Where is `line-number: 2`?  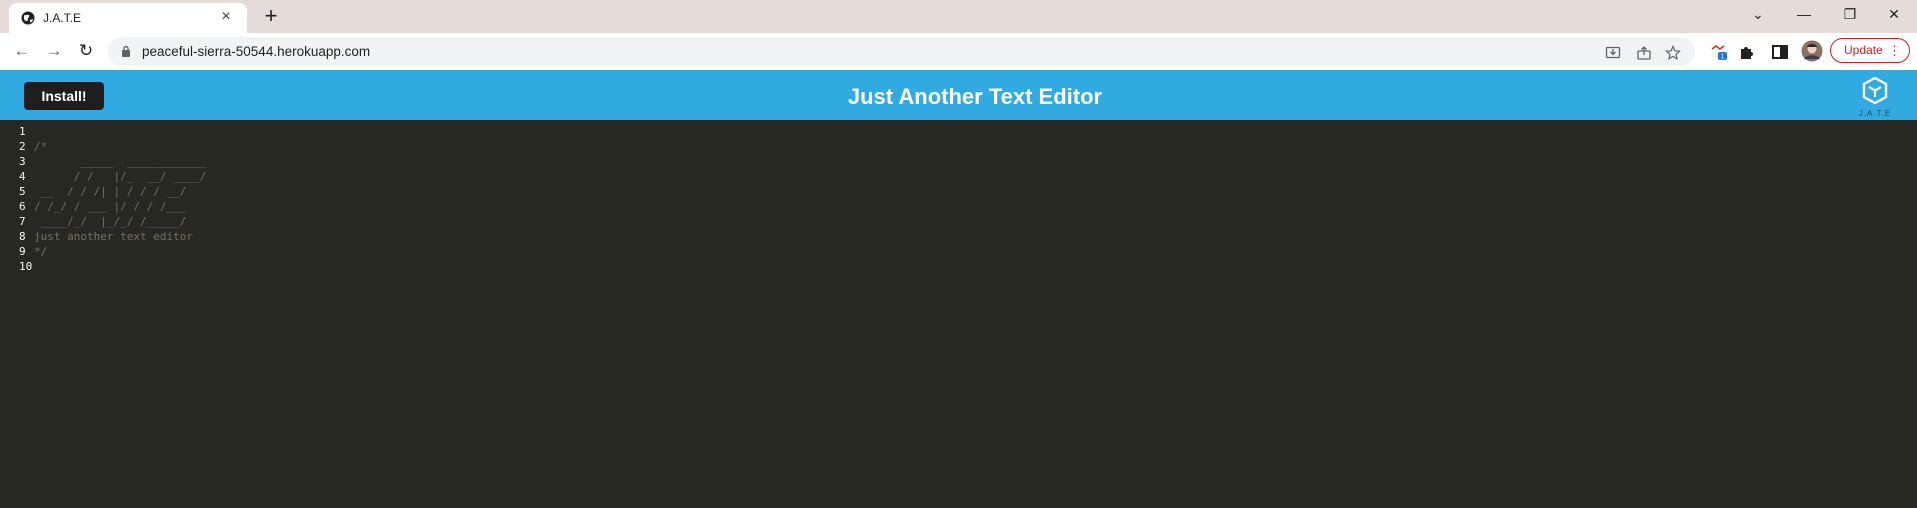 line-number: 2 is located at coordinates (22, 146).